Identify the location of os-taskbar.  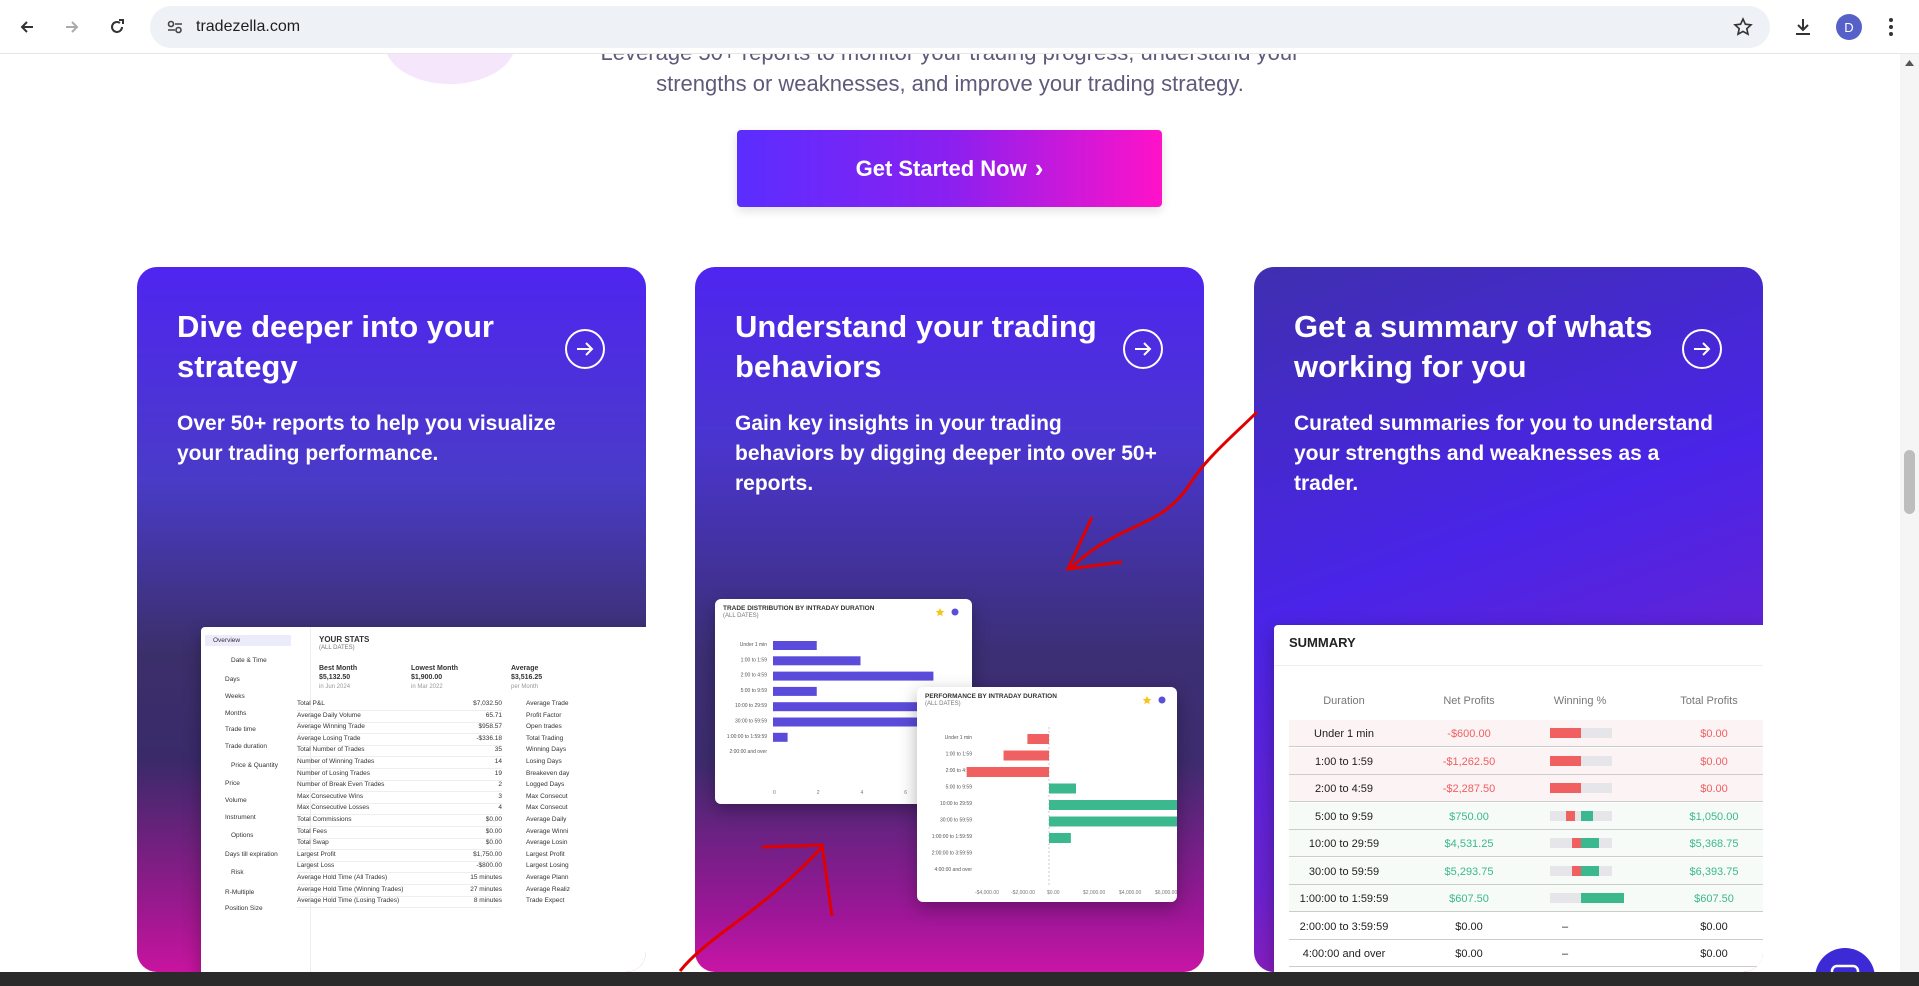
(959, 979).